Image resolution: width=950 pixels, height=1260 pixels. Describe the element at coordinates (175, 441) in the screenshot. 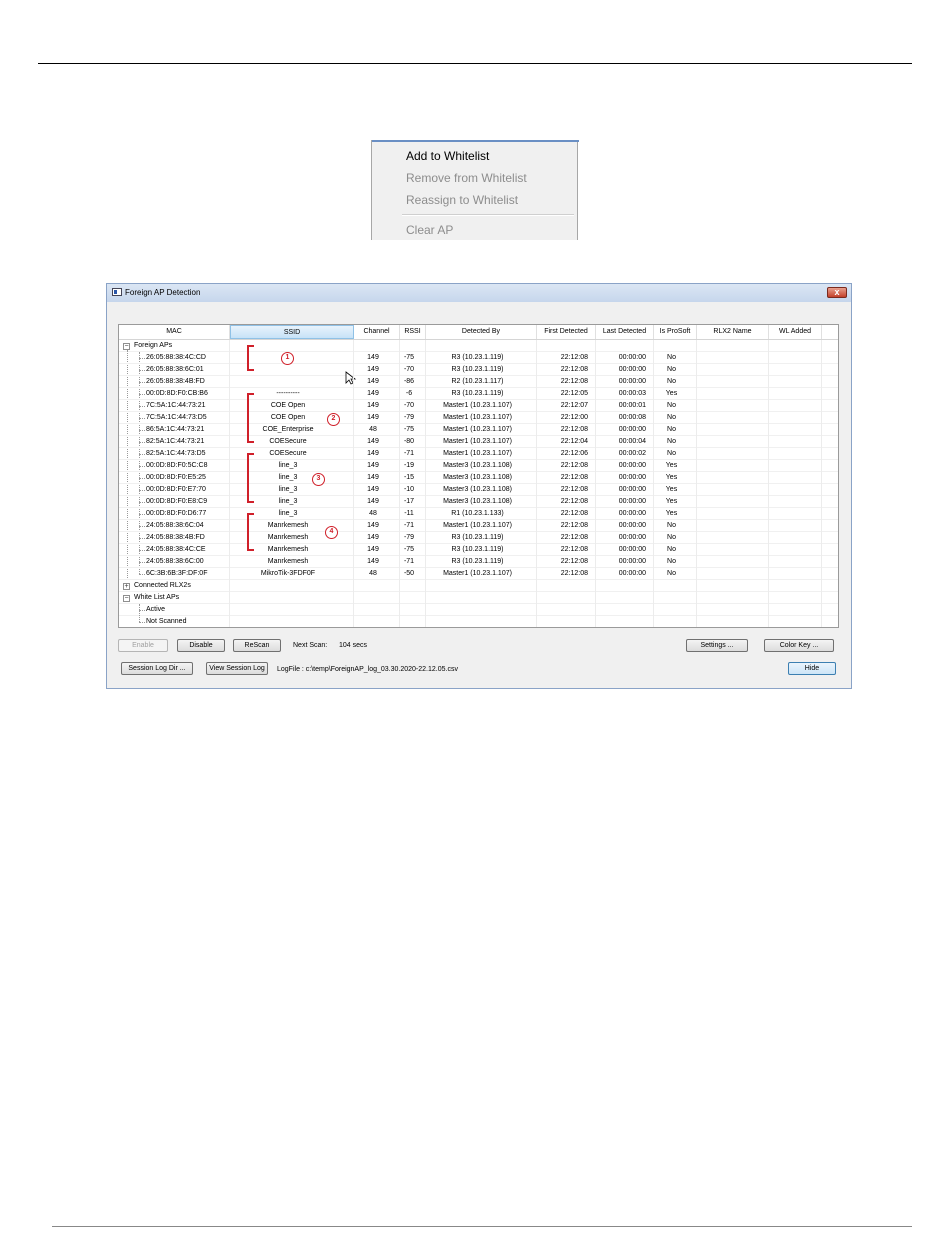

I see `cell-mac: 82:5A:1C:44:73:21` at that location.